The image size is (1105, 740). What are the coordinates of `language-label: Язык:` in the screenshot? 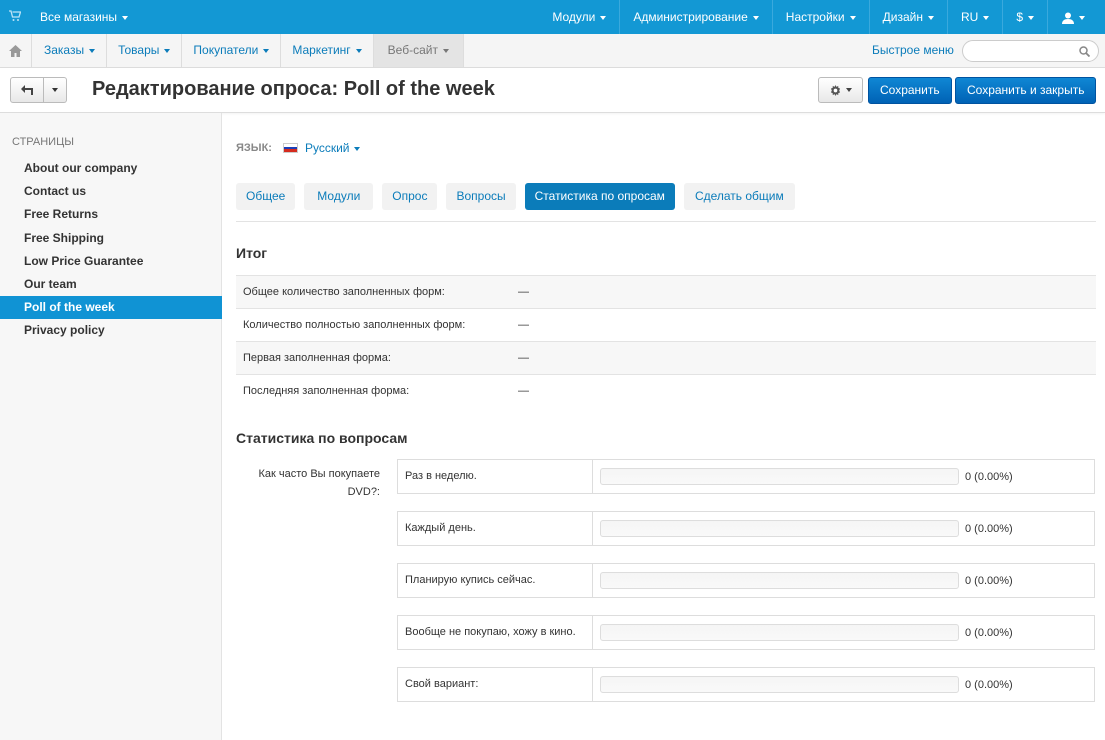 It's located at (254, 148).